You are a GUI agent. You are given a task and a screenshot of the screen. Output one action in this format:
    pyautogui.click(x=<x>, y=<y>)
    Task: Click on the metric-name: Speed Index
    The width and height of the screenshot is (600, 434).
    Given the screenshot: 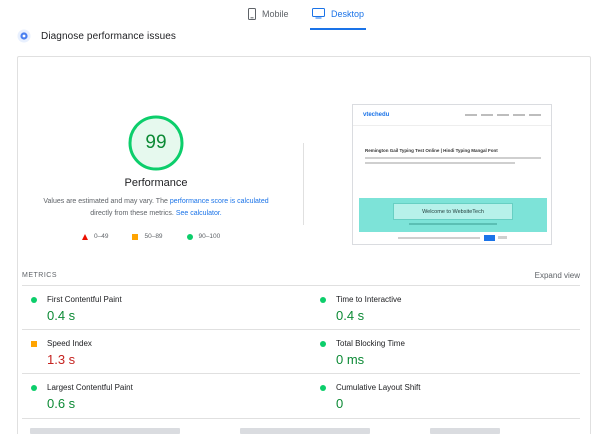 What is the action you would take?
    pyautogui.click(x=69, y=343)
    